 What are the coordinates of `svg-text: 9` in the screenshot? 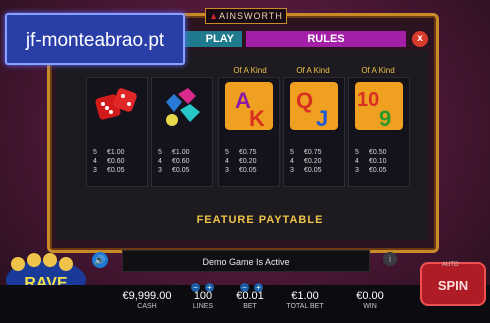 It's located at (385, 118).